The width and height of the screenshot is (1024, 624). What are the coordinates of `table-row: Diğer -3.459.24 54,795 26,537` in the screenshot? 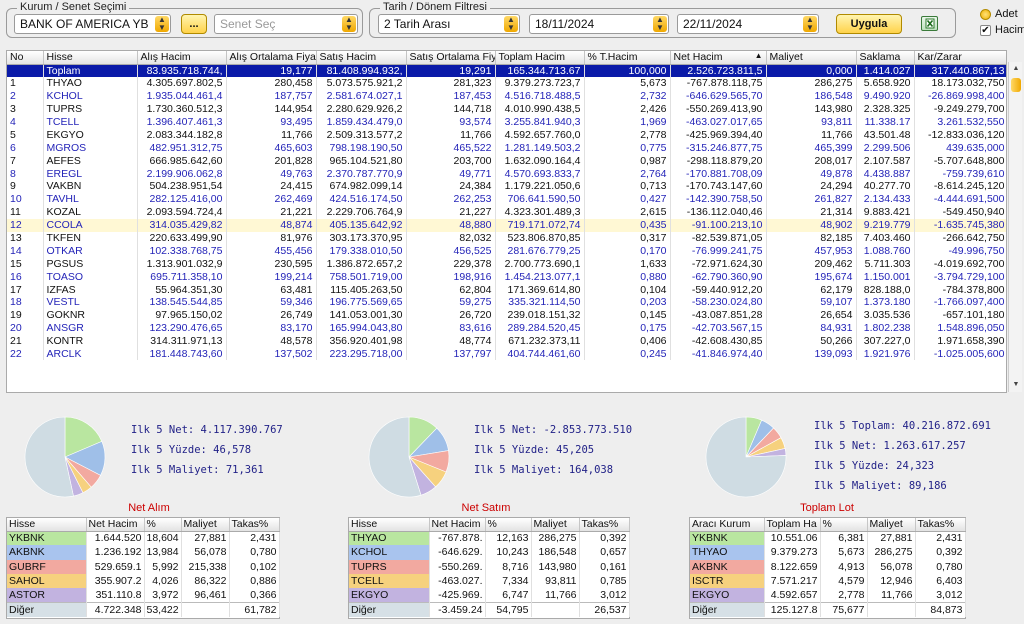 It's located at (489, 609).